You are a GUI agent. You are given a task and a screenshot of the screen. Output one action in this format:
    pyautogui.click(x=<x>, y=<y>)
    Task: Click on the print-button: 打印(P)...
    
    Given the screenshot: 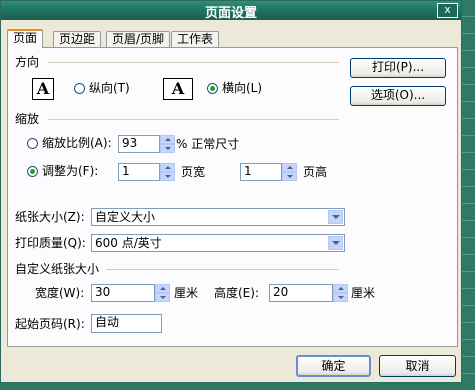 What is the action you would take?
    pyautogui.click(x=398, y=68)
    